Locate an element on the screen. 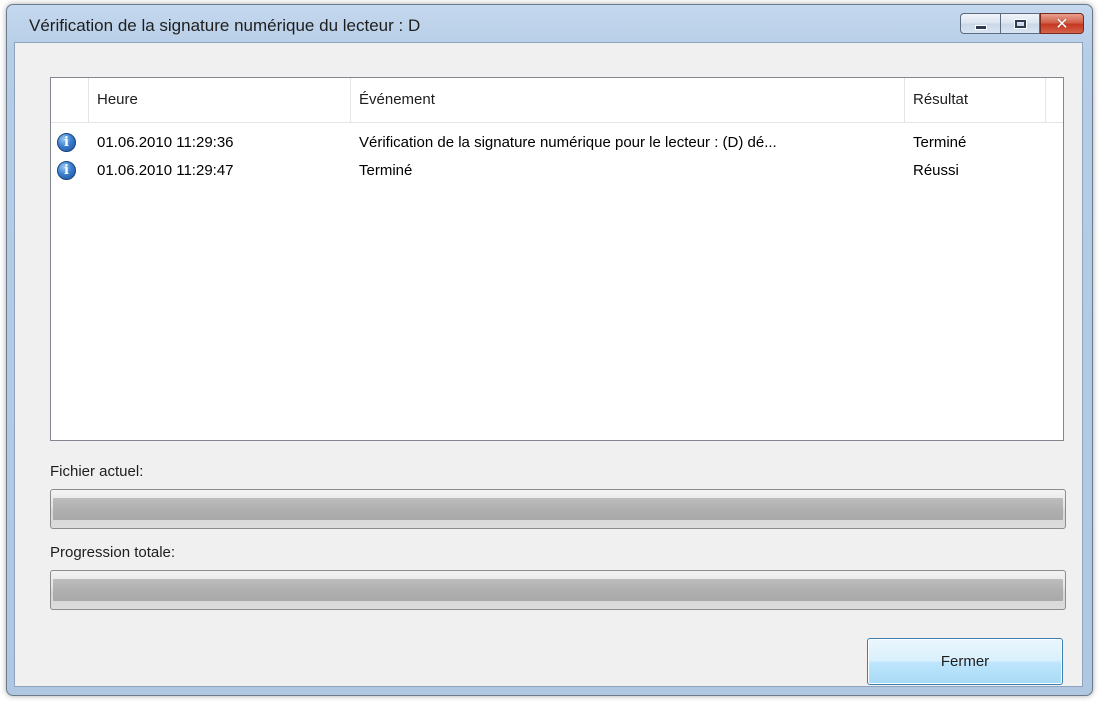 The image size is (1103, 704). minimize-button is located at coordinates (980, 23).